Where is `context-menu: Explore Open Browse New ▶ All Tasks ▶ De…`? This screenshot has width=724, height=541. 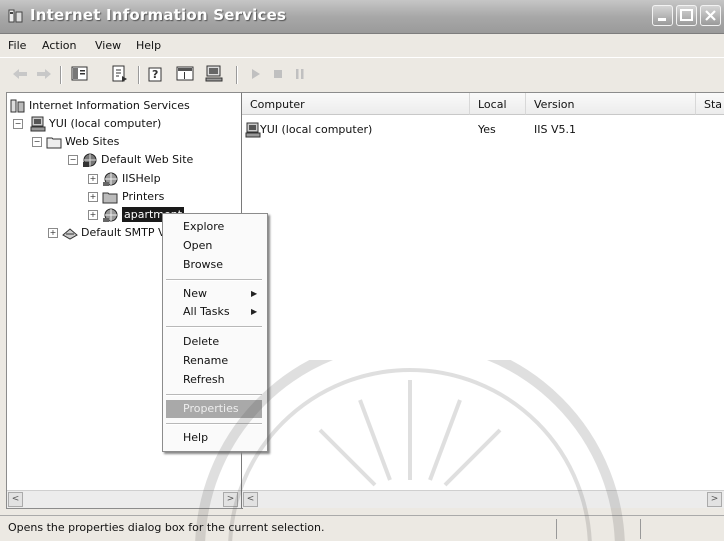
context-menu: Explore Open Browse New ▶ All Tasks ▶ De… is located at coordinates (215, 332).